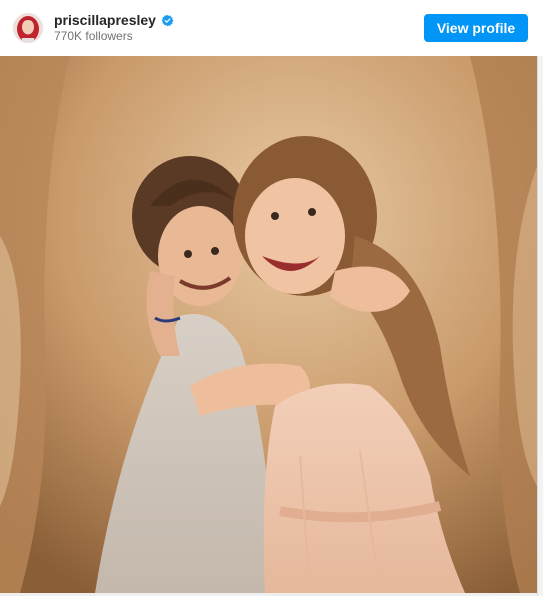  Describe the element at coordinates (476, 28) in the screenshot. I see `view-profile-button: View profile` at that location.